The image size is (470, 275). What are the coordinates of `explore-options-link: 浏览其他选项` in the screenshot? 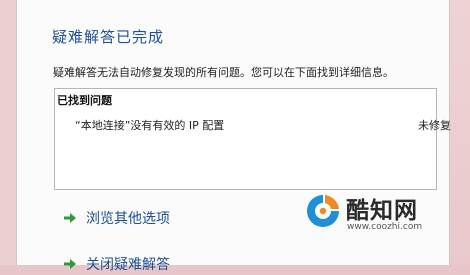 It's located at (116, 218).